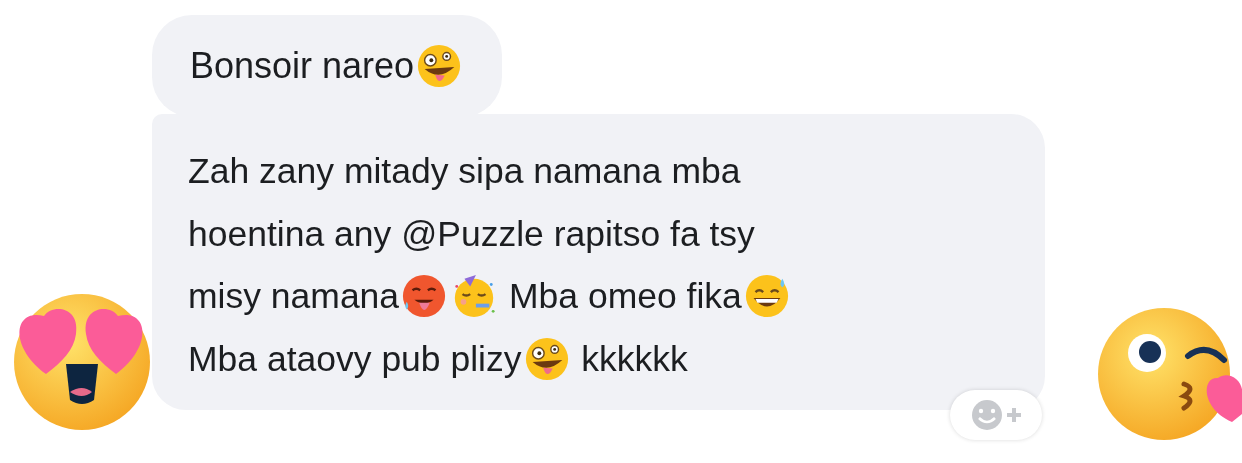 The height and width of the screenshot is (463, 1242). I want to click on sweat-smile-icon, so click(766, 296).